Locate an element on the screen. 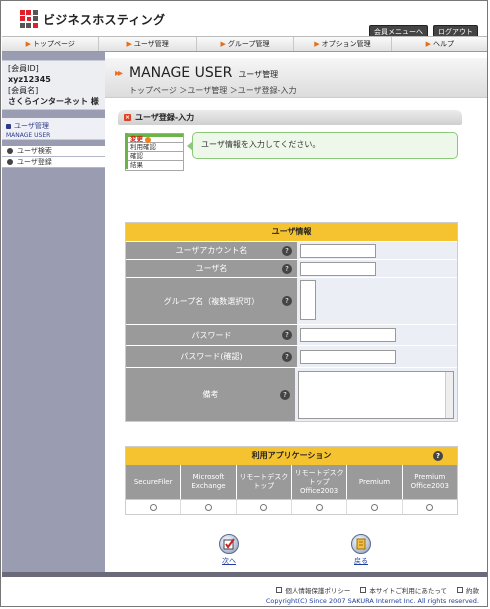 The width and height of the screenshot is (490, 609). page-title-text: MANAGE USER is located at coordinates (181, 73).